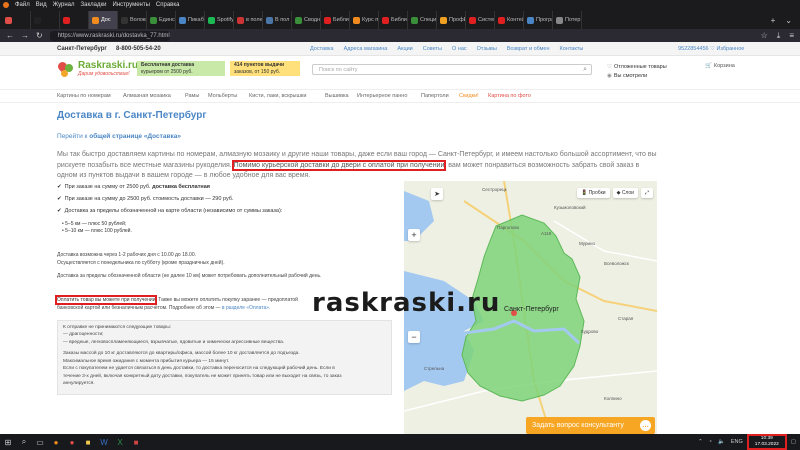 This screenshot has height=450, width=800. What do you see at coordinates (104, 442) in the screenshot?
I see `word-icon: W` at bounding box center [104, 442].